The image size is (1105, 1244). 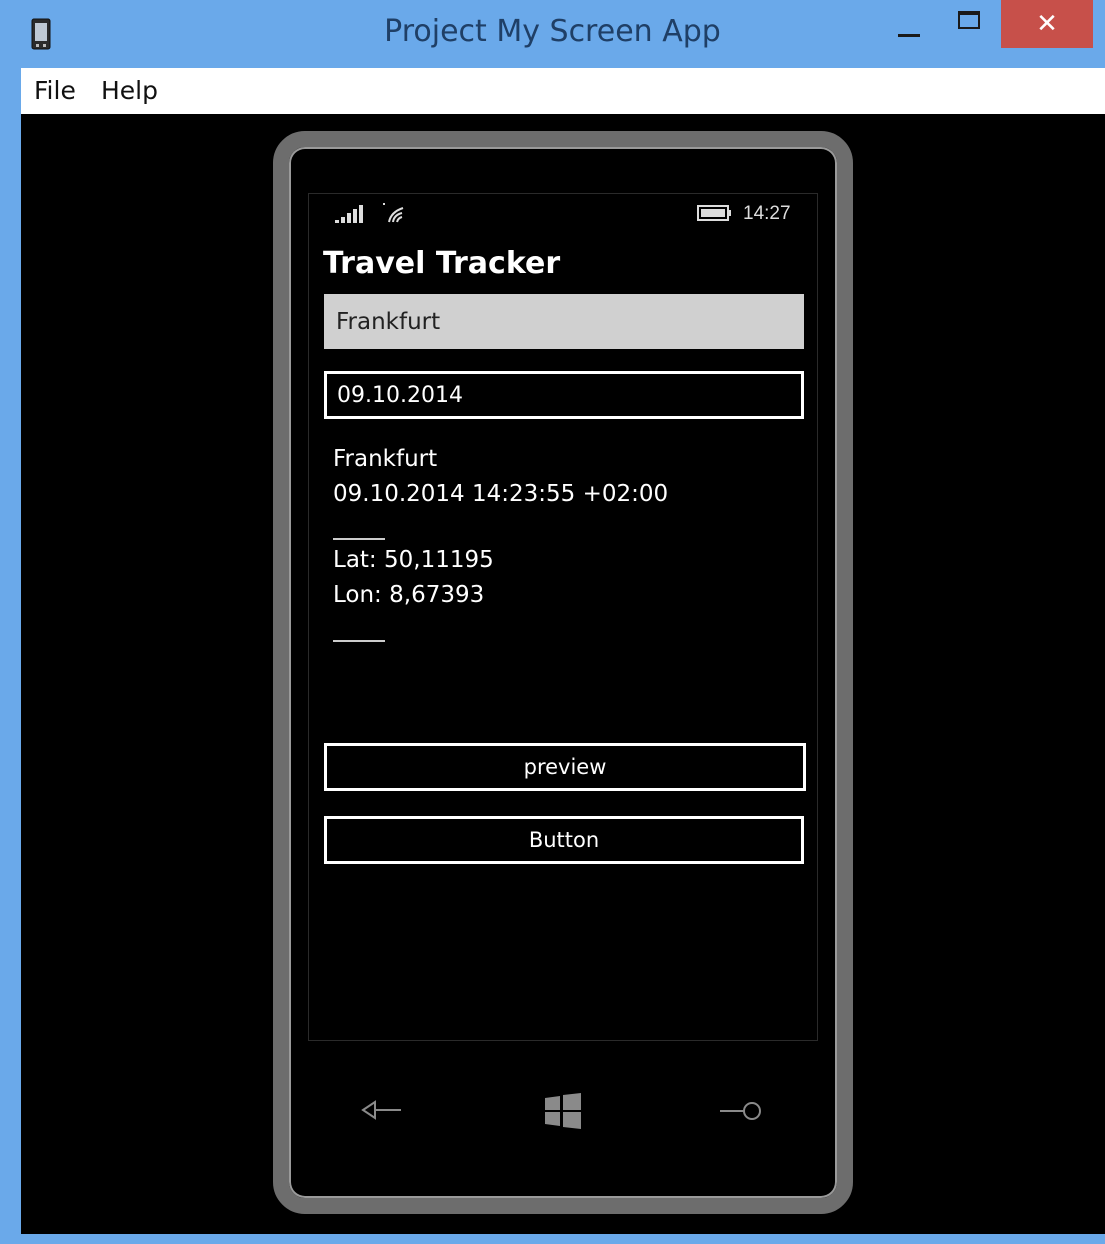 What do you see at coordinates (385, 459) in the screenshot?
I see `info-city: Frankfurt` at bounding box center [385, 459].